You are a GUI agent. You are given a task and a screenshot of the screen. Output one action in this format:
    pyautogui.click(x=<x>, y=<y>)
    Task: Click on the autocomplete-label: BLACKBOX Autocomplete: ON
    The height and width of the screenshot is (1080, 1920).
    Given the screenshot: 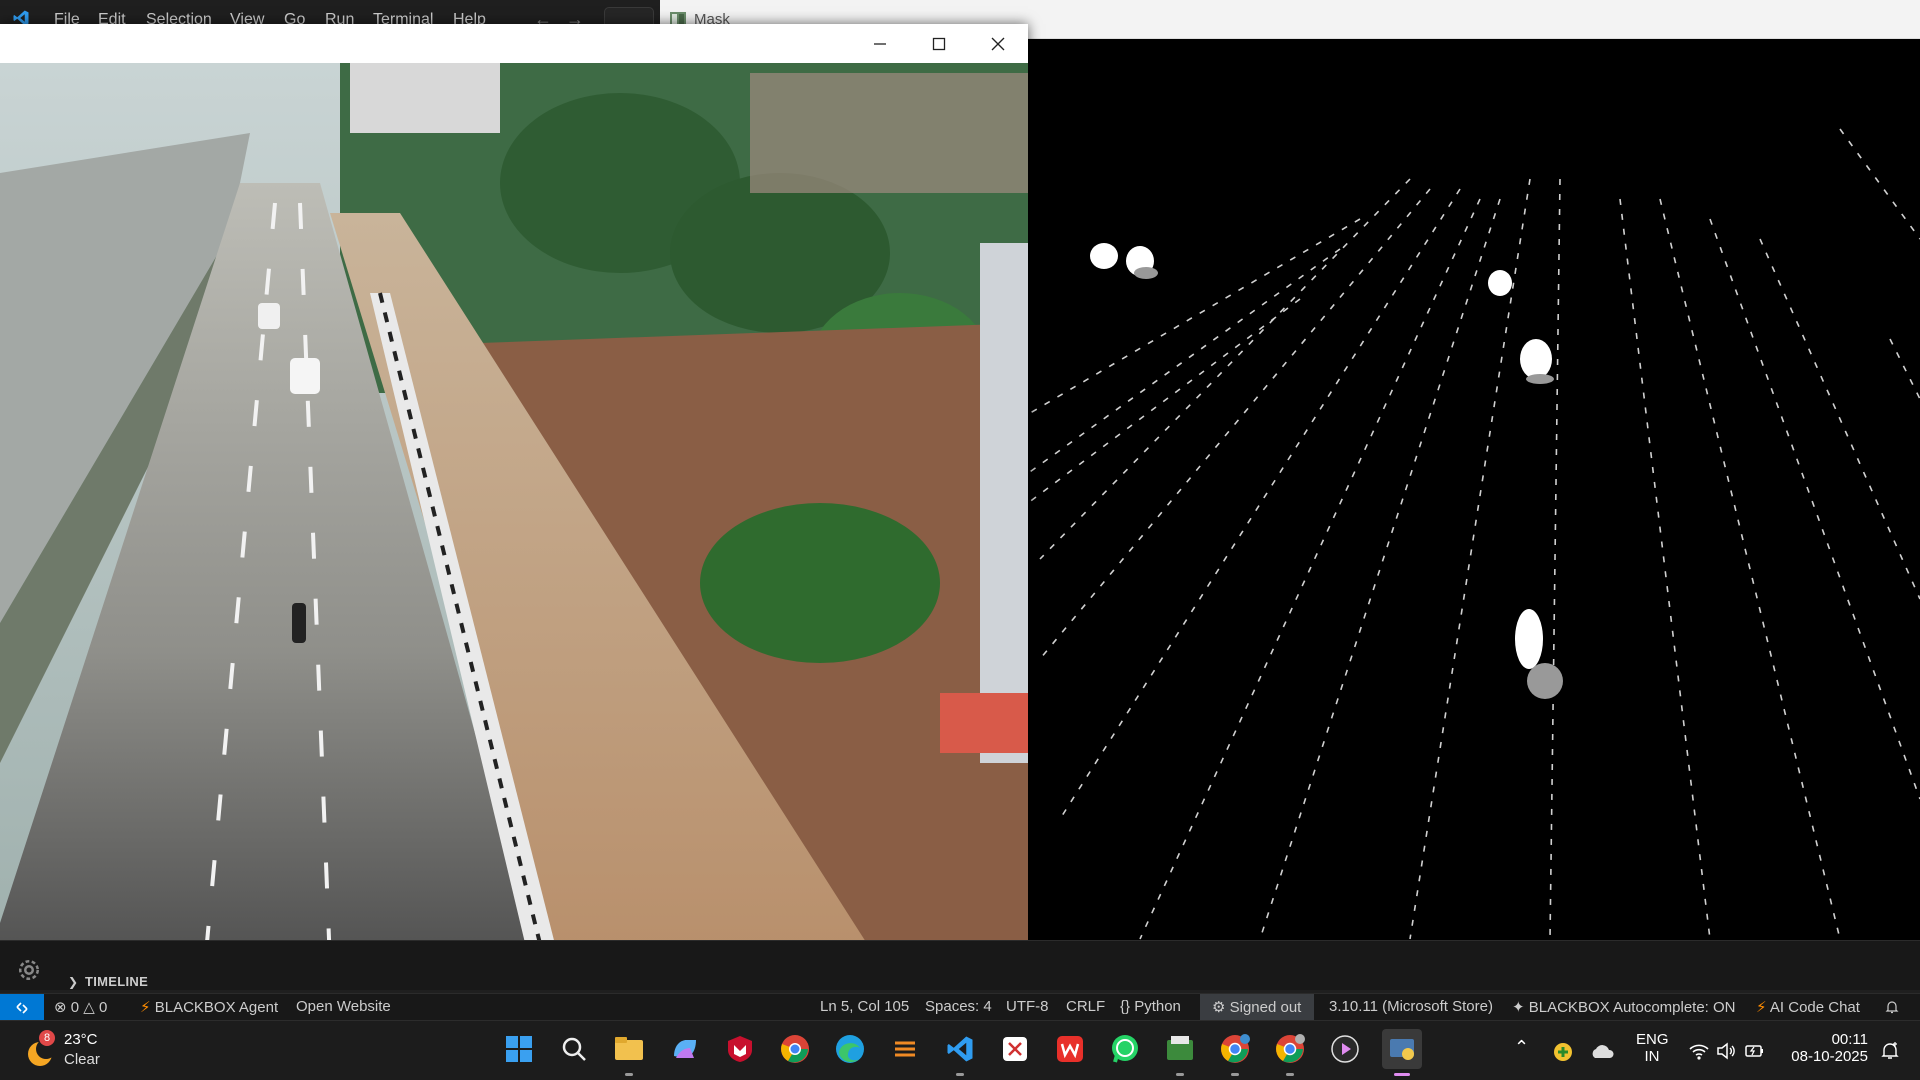 What is the action you would take?
    pyautogui.click(x=1632, y=1007)
    